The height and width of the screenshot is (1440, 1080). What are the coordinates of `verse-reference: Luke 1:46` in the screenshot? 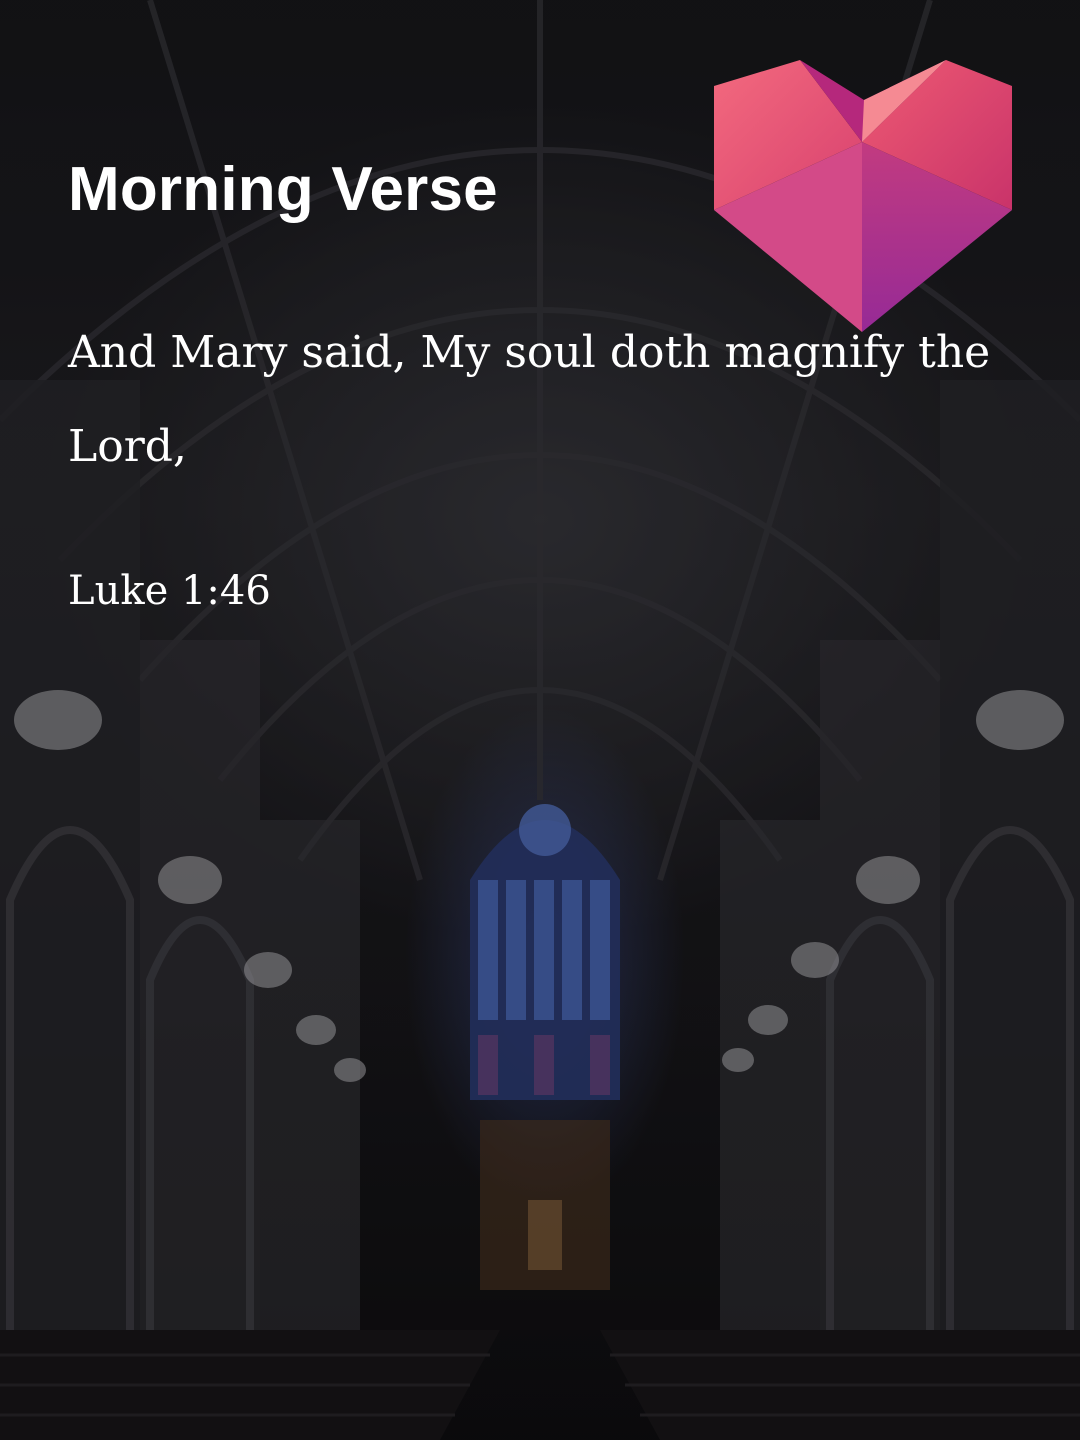 It's located at (169, 591).